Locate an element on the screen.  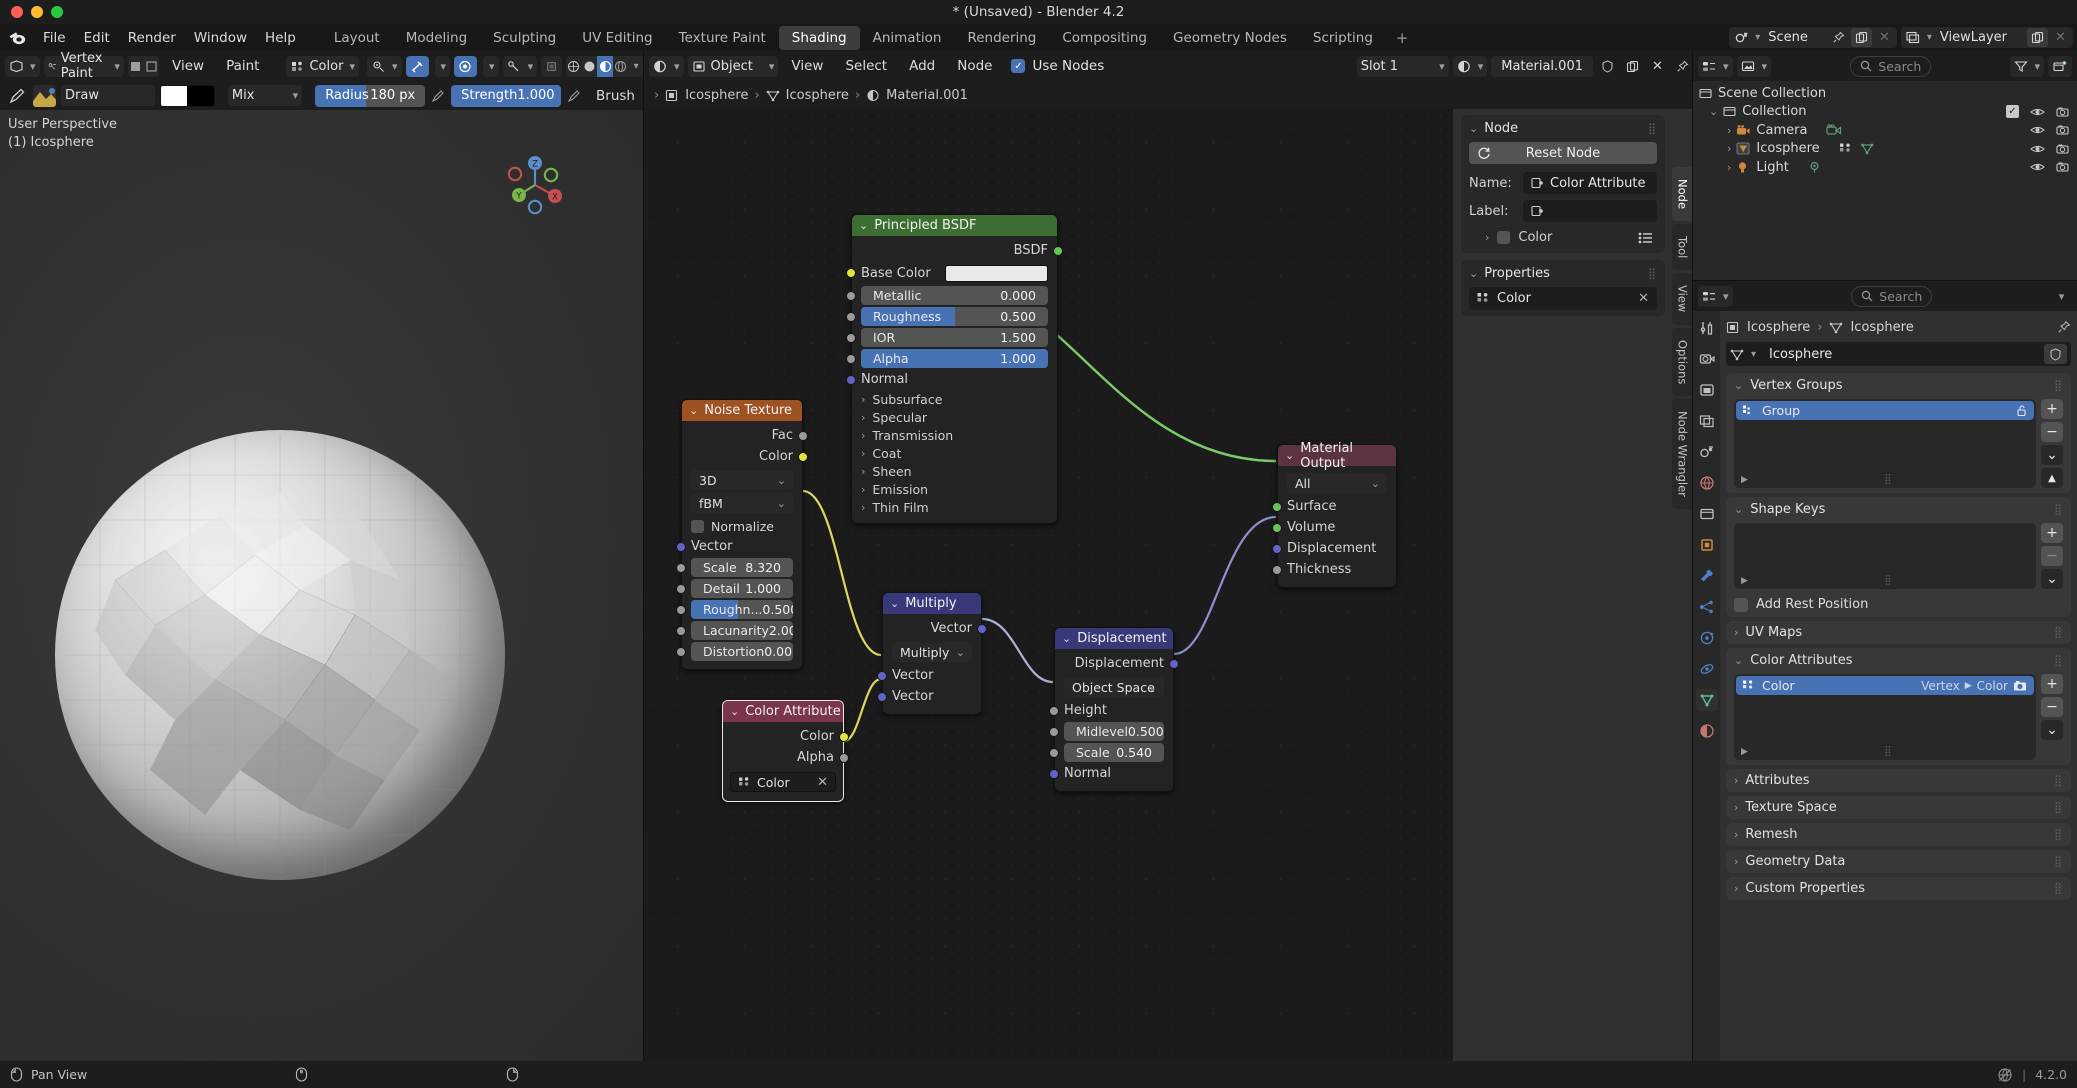
properties-tab-material is located at coordinates (1707, 731).